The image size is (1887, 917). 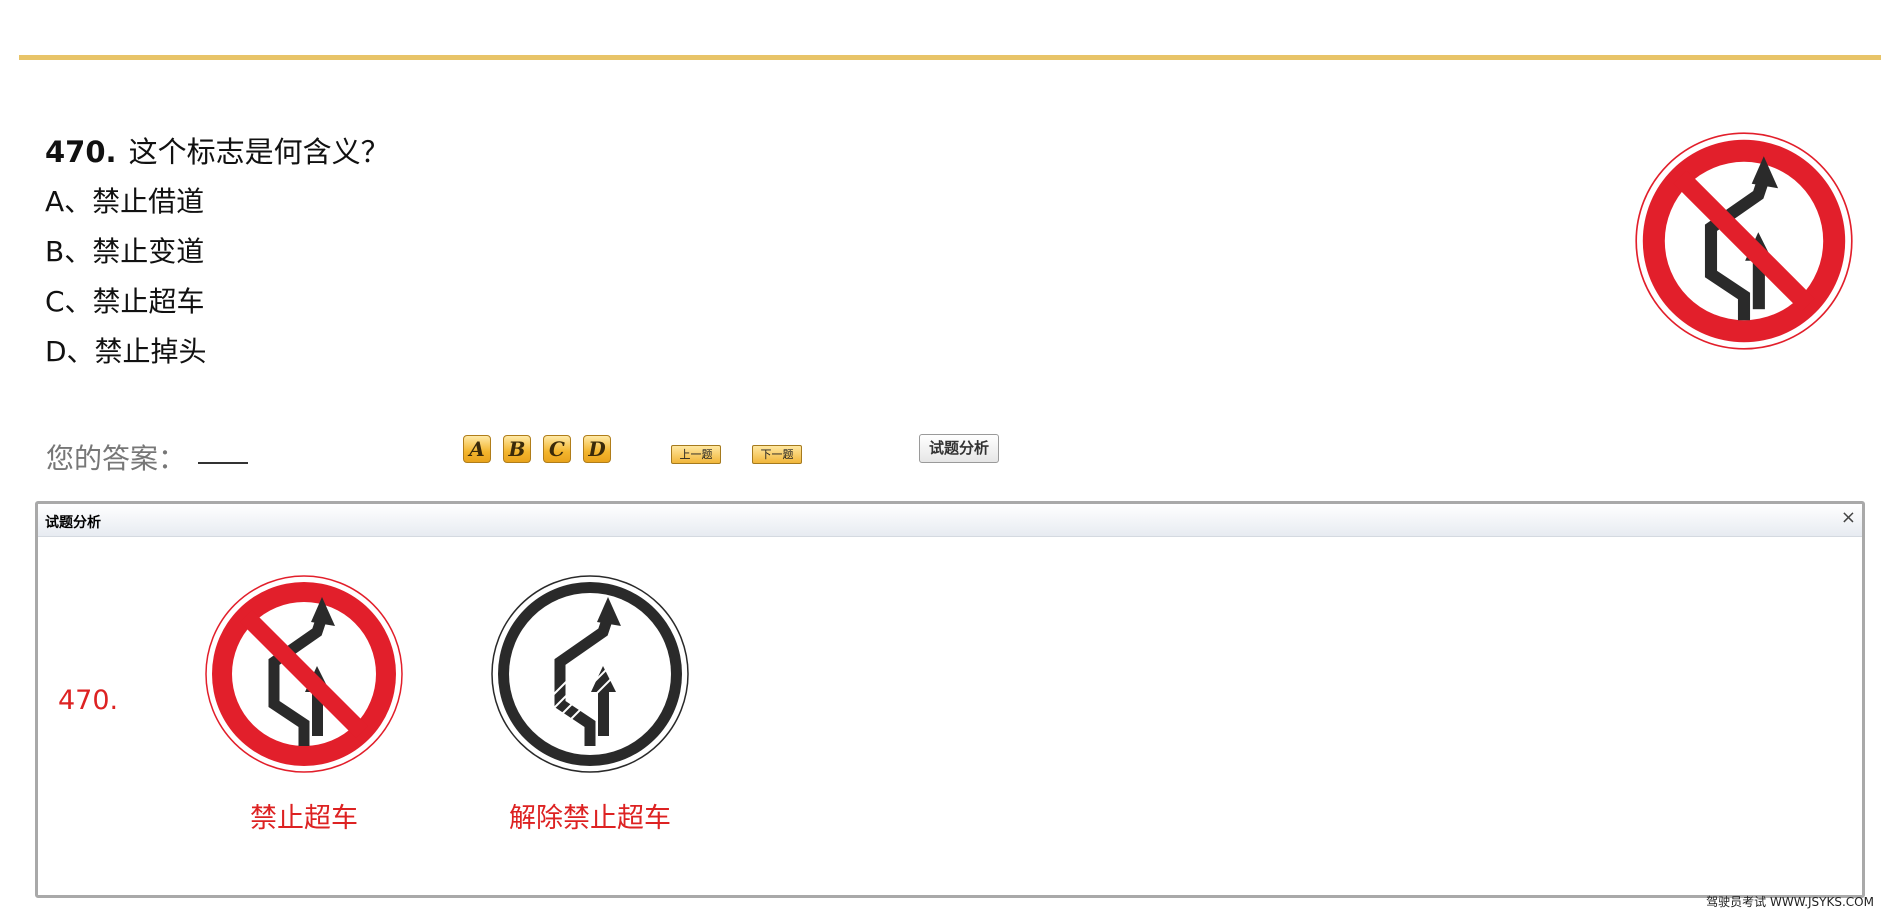 I want to click on answer-c-button: C, so click(x=557, y=449).